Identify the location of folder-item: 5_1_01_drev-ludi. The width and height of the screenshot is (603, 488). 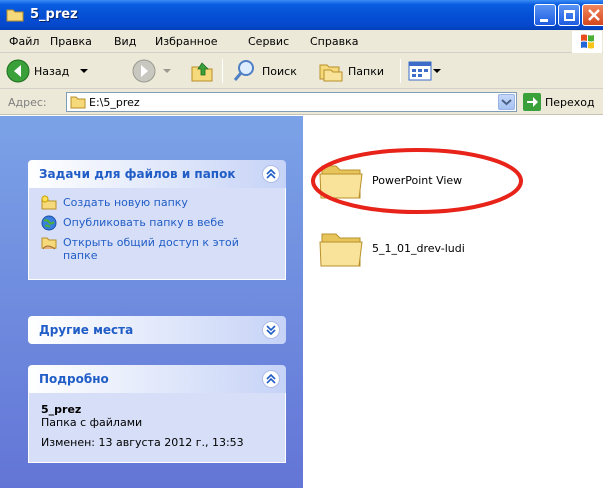
(391, 248).